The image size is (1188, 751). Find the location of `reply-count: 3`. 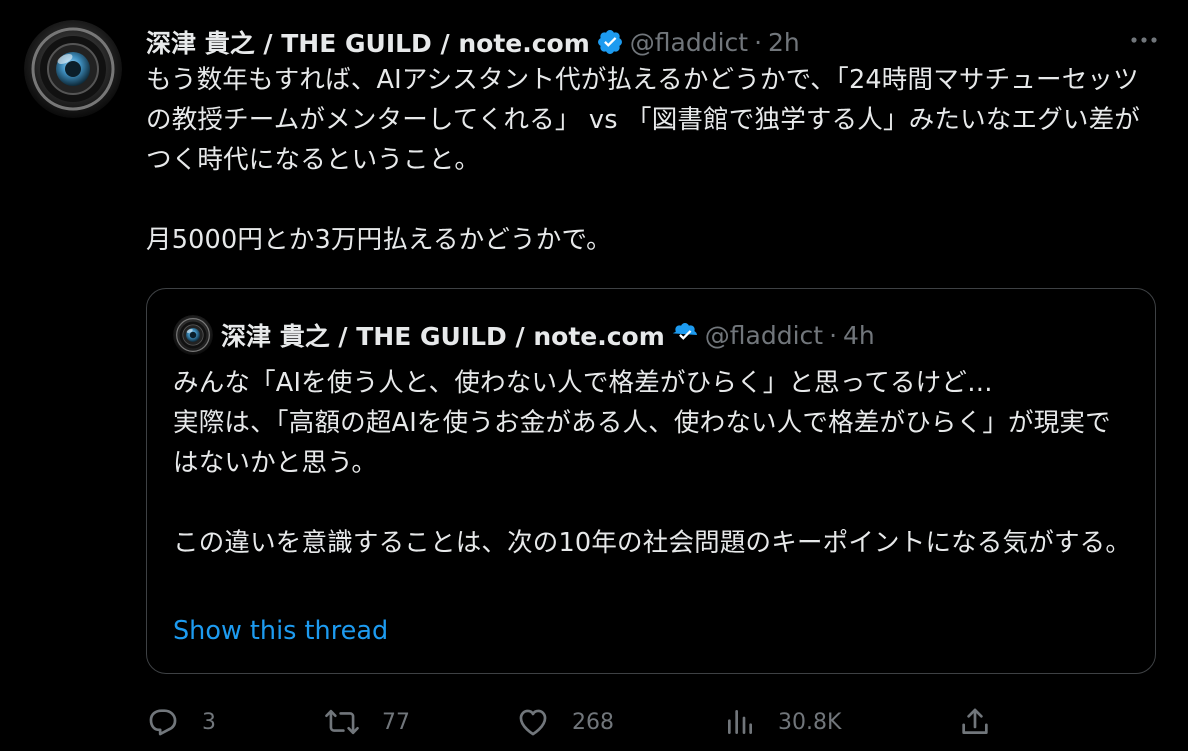

reply-count: 3 is located at coordinates (209, 722).